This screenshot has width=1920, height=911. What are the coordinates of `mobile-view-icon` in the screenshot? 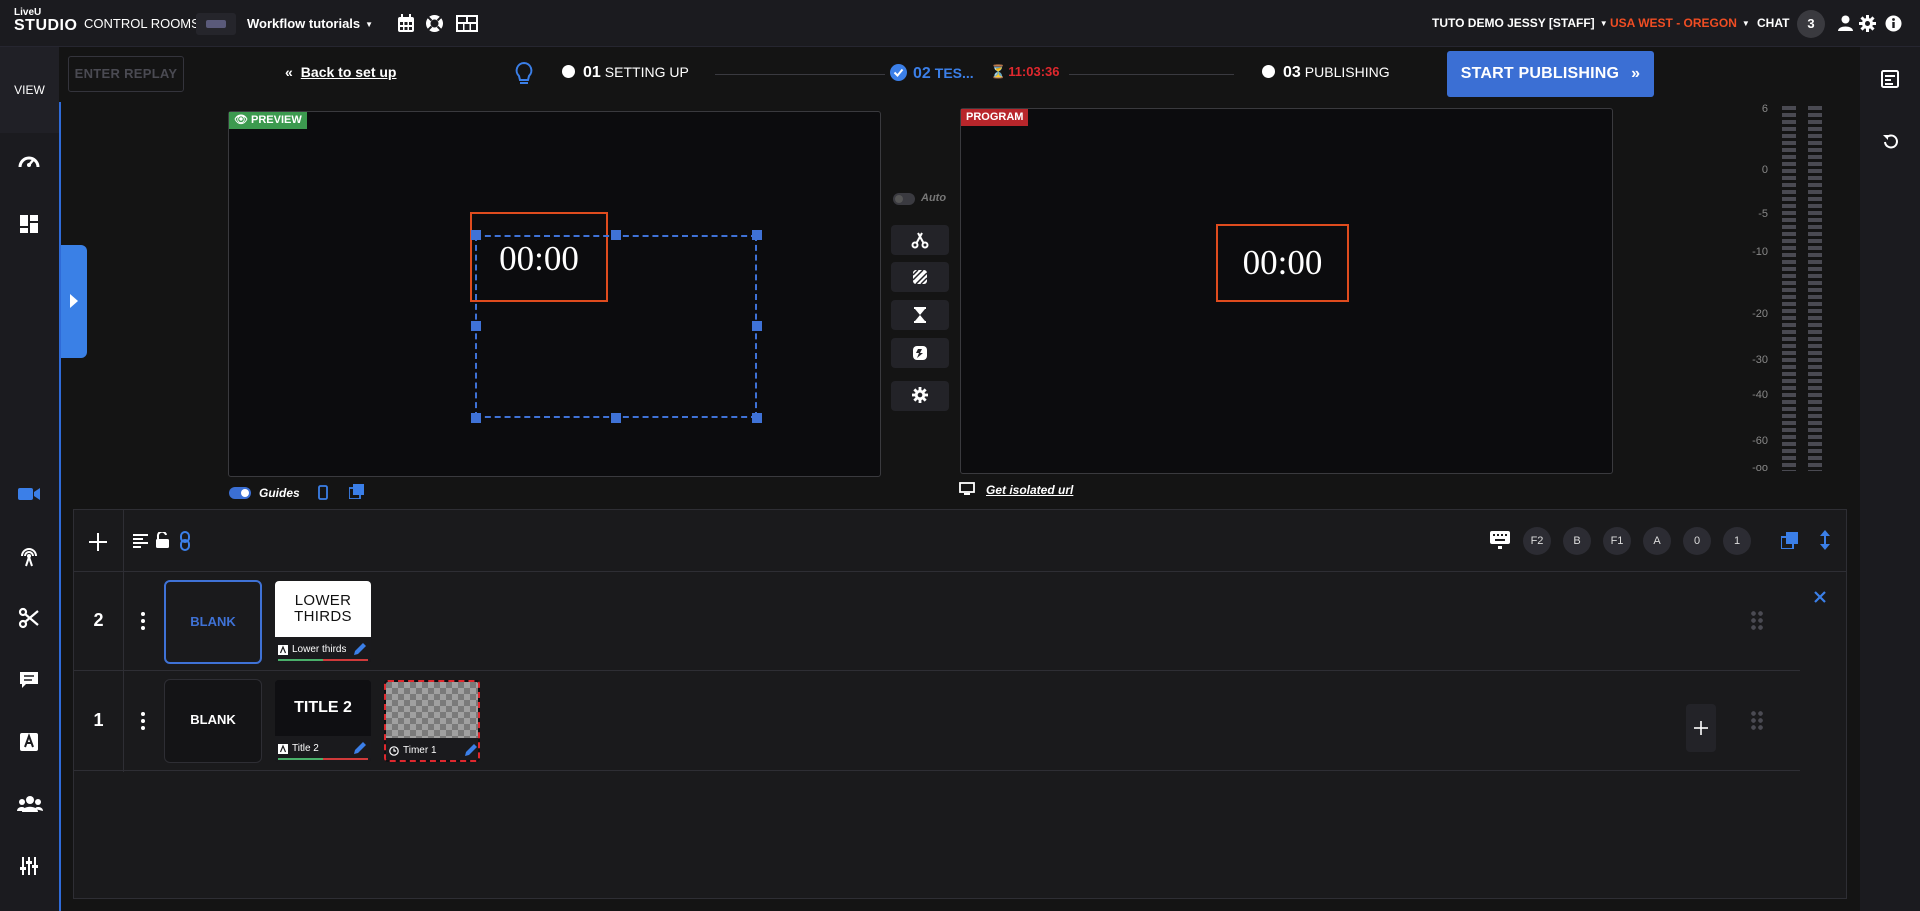 It's located at (323, 492).